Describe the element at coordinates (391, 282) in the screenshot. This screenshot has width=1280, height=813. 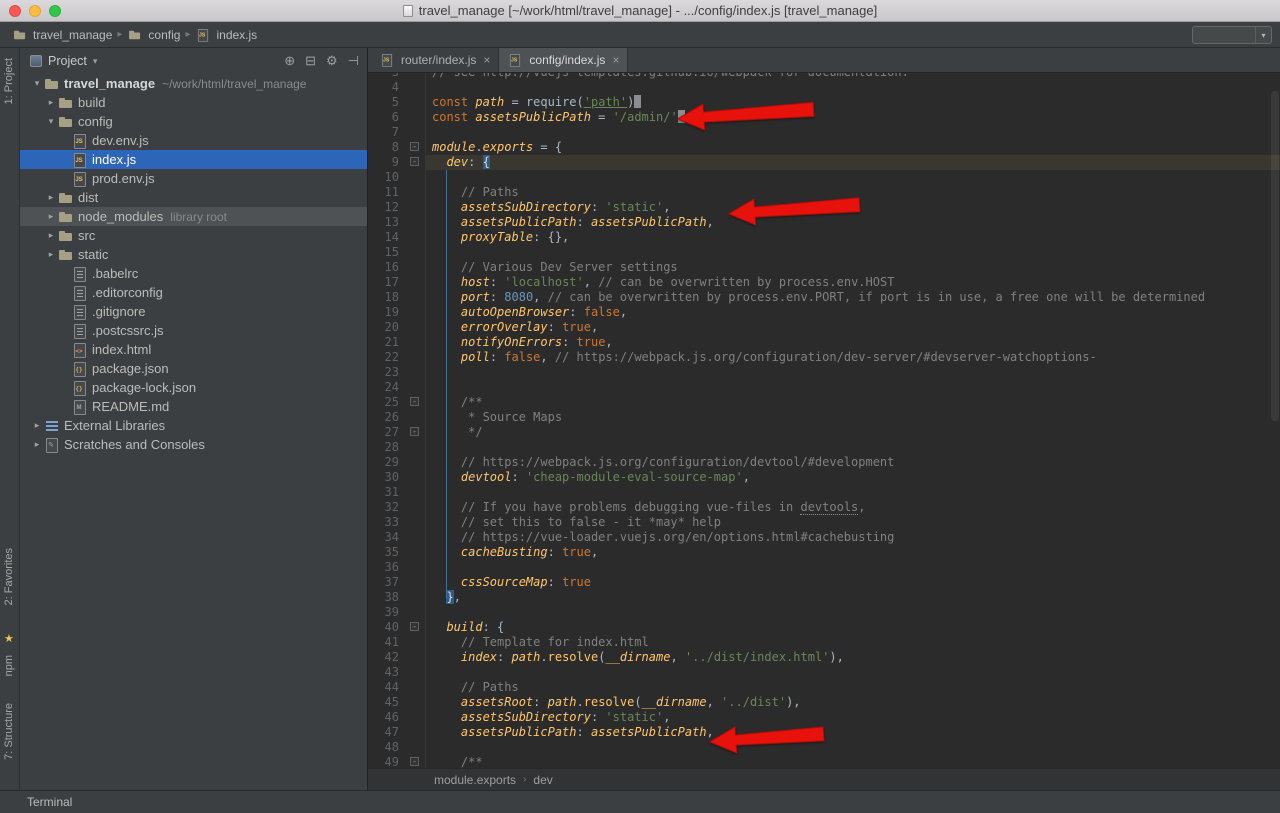
I see `line-number: 17` at that location.